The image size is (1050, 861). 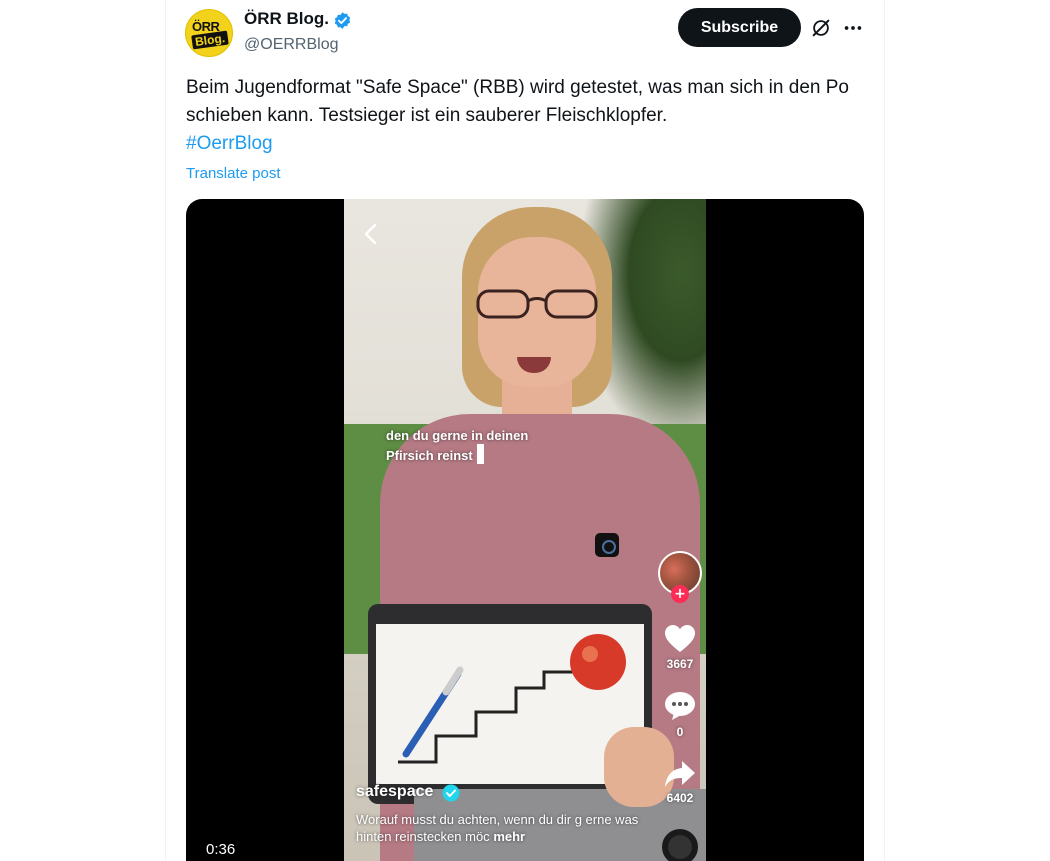 What do you see at coordinates (680, 706) in the screenshot?
I see `comment-icon` at bounding box center [680, 706].